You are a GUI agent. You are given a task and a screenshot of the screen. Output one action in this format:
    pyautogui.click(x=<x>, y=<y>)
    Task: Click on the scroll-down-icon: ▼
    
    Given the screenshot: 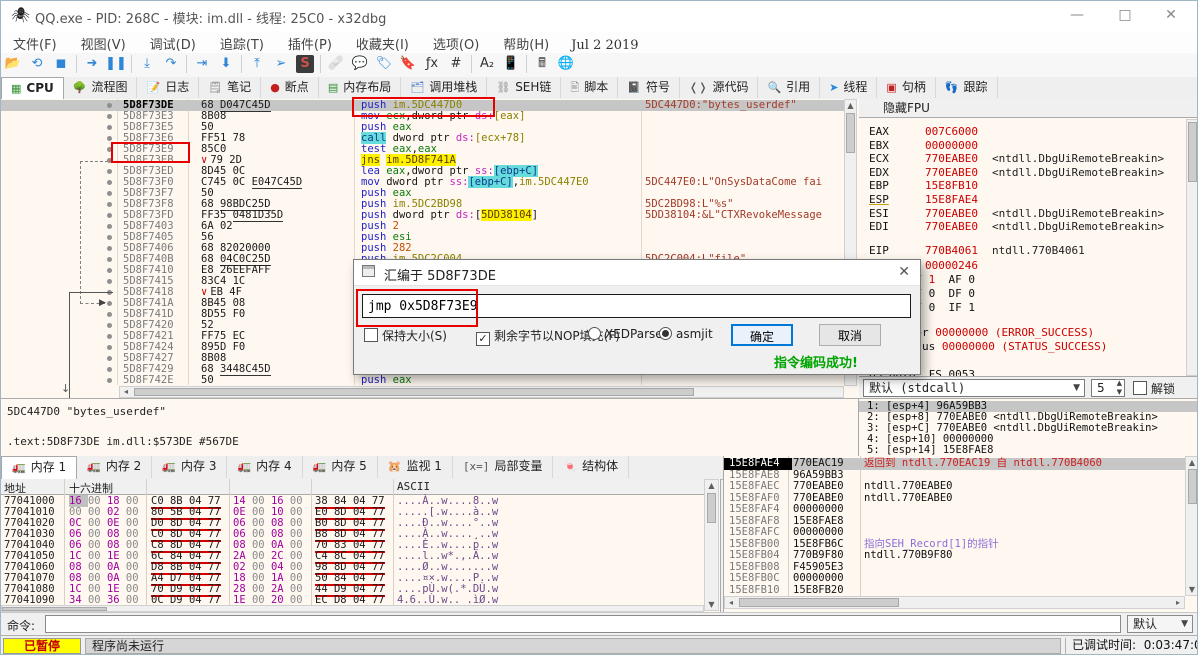 What is the action you would take?
    pyautogui.click(x=1191, y=589)
    